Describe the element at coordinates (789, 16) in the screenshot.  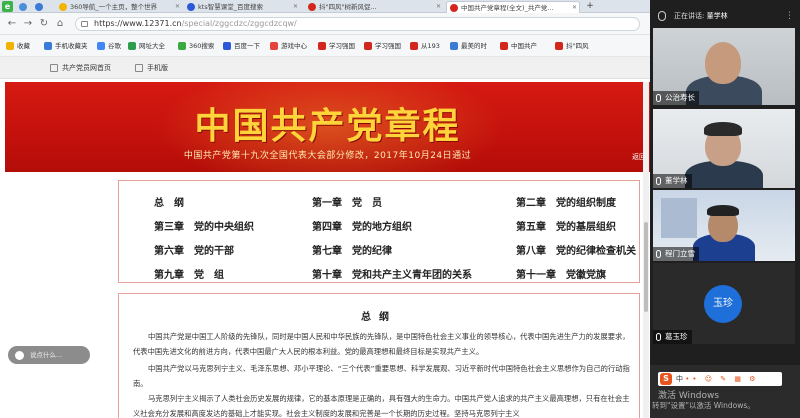
I see `more-icon: ⋮` at that location.